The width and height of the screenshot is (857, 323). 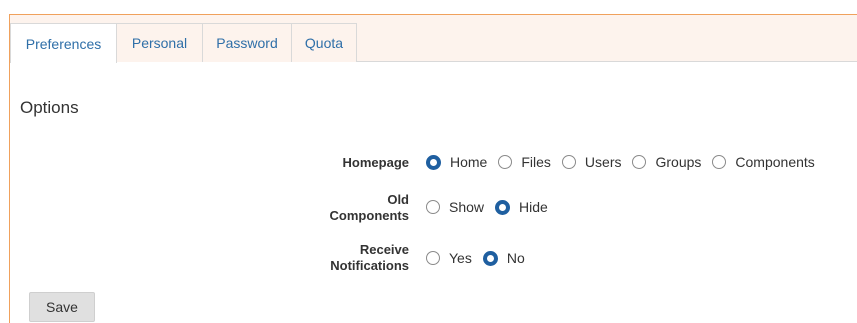 I want to click on tab-personal: Personal, so click(x=159, y=42).